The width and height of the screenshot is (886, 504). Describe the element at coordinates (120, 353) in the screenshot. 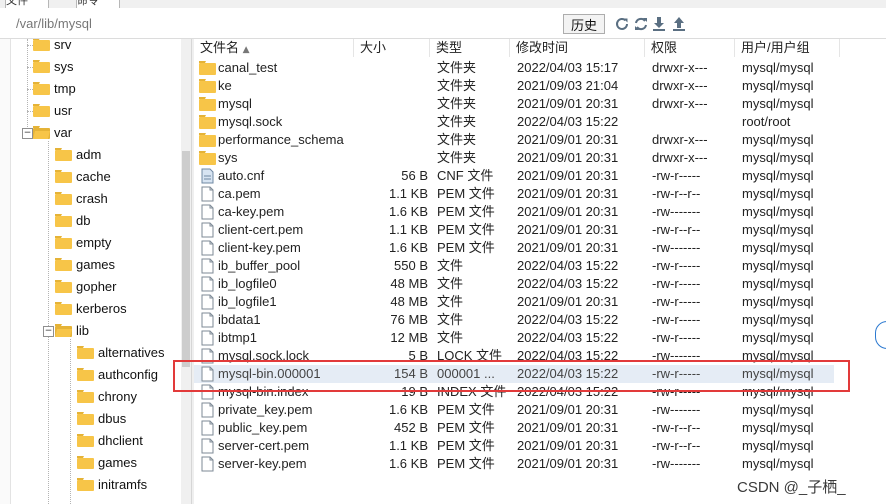

I see `tree-item-alternatives: alternatives` at that location.